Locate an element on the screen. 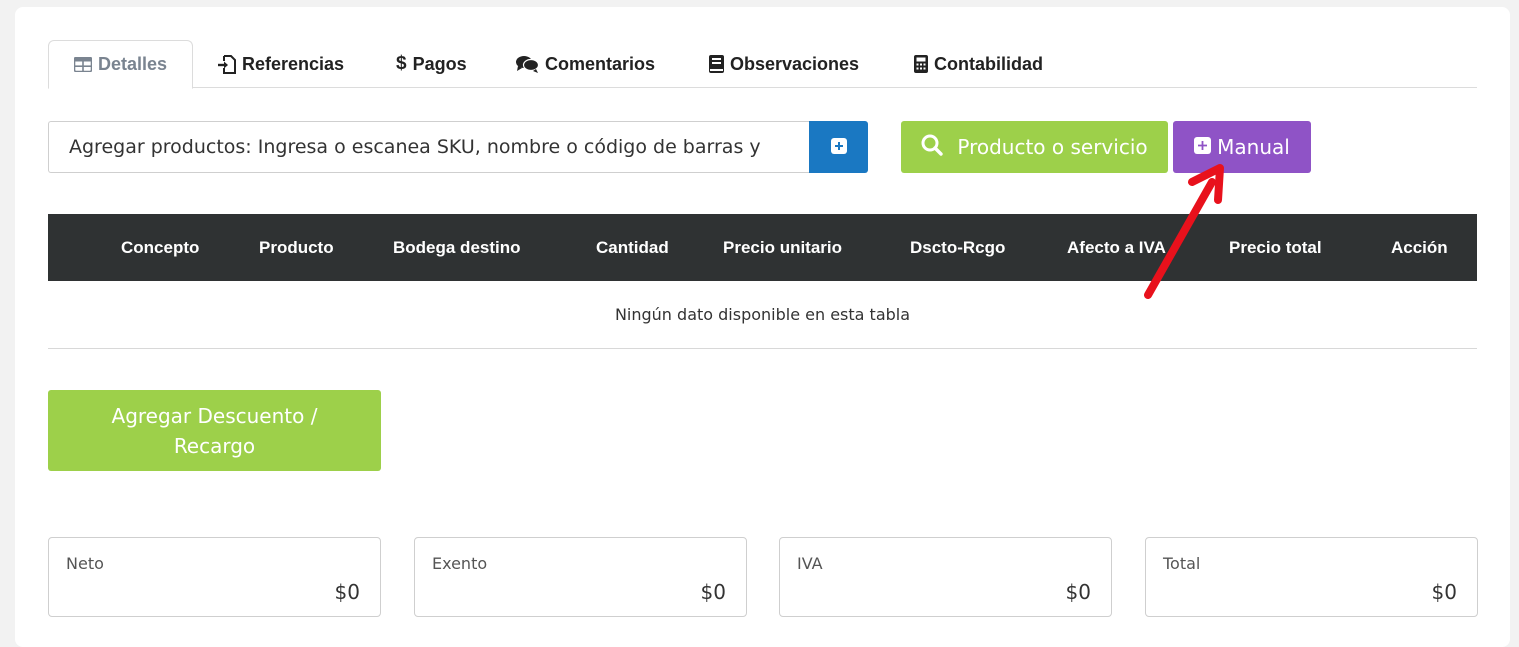  table-icon is located at coordinates (82, 64).